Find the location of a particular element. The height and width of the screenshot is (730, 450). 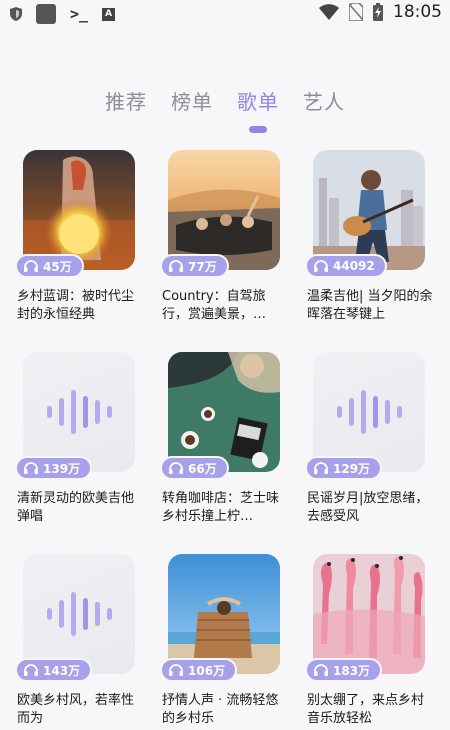

flamingos-image is located at coordinates (369, 614).